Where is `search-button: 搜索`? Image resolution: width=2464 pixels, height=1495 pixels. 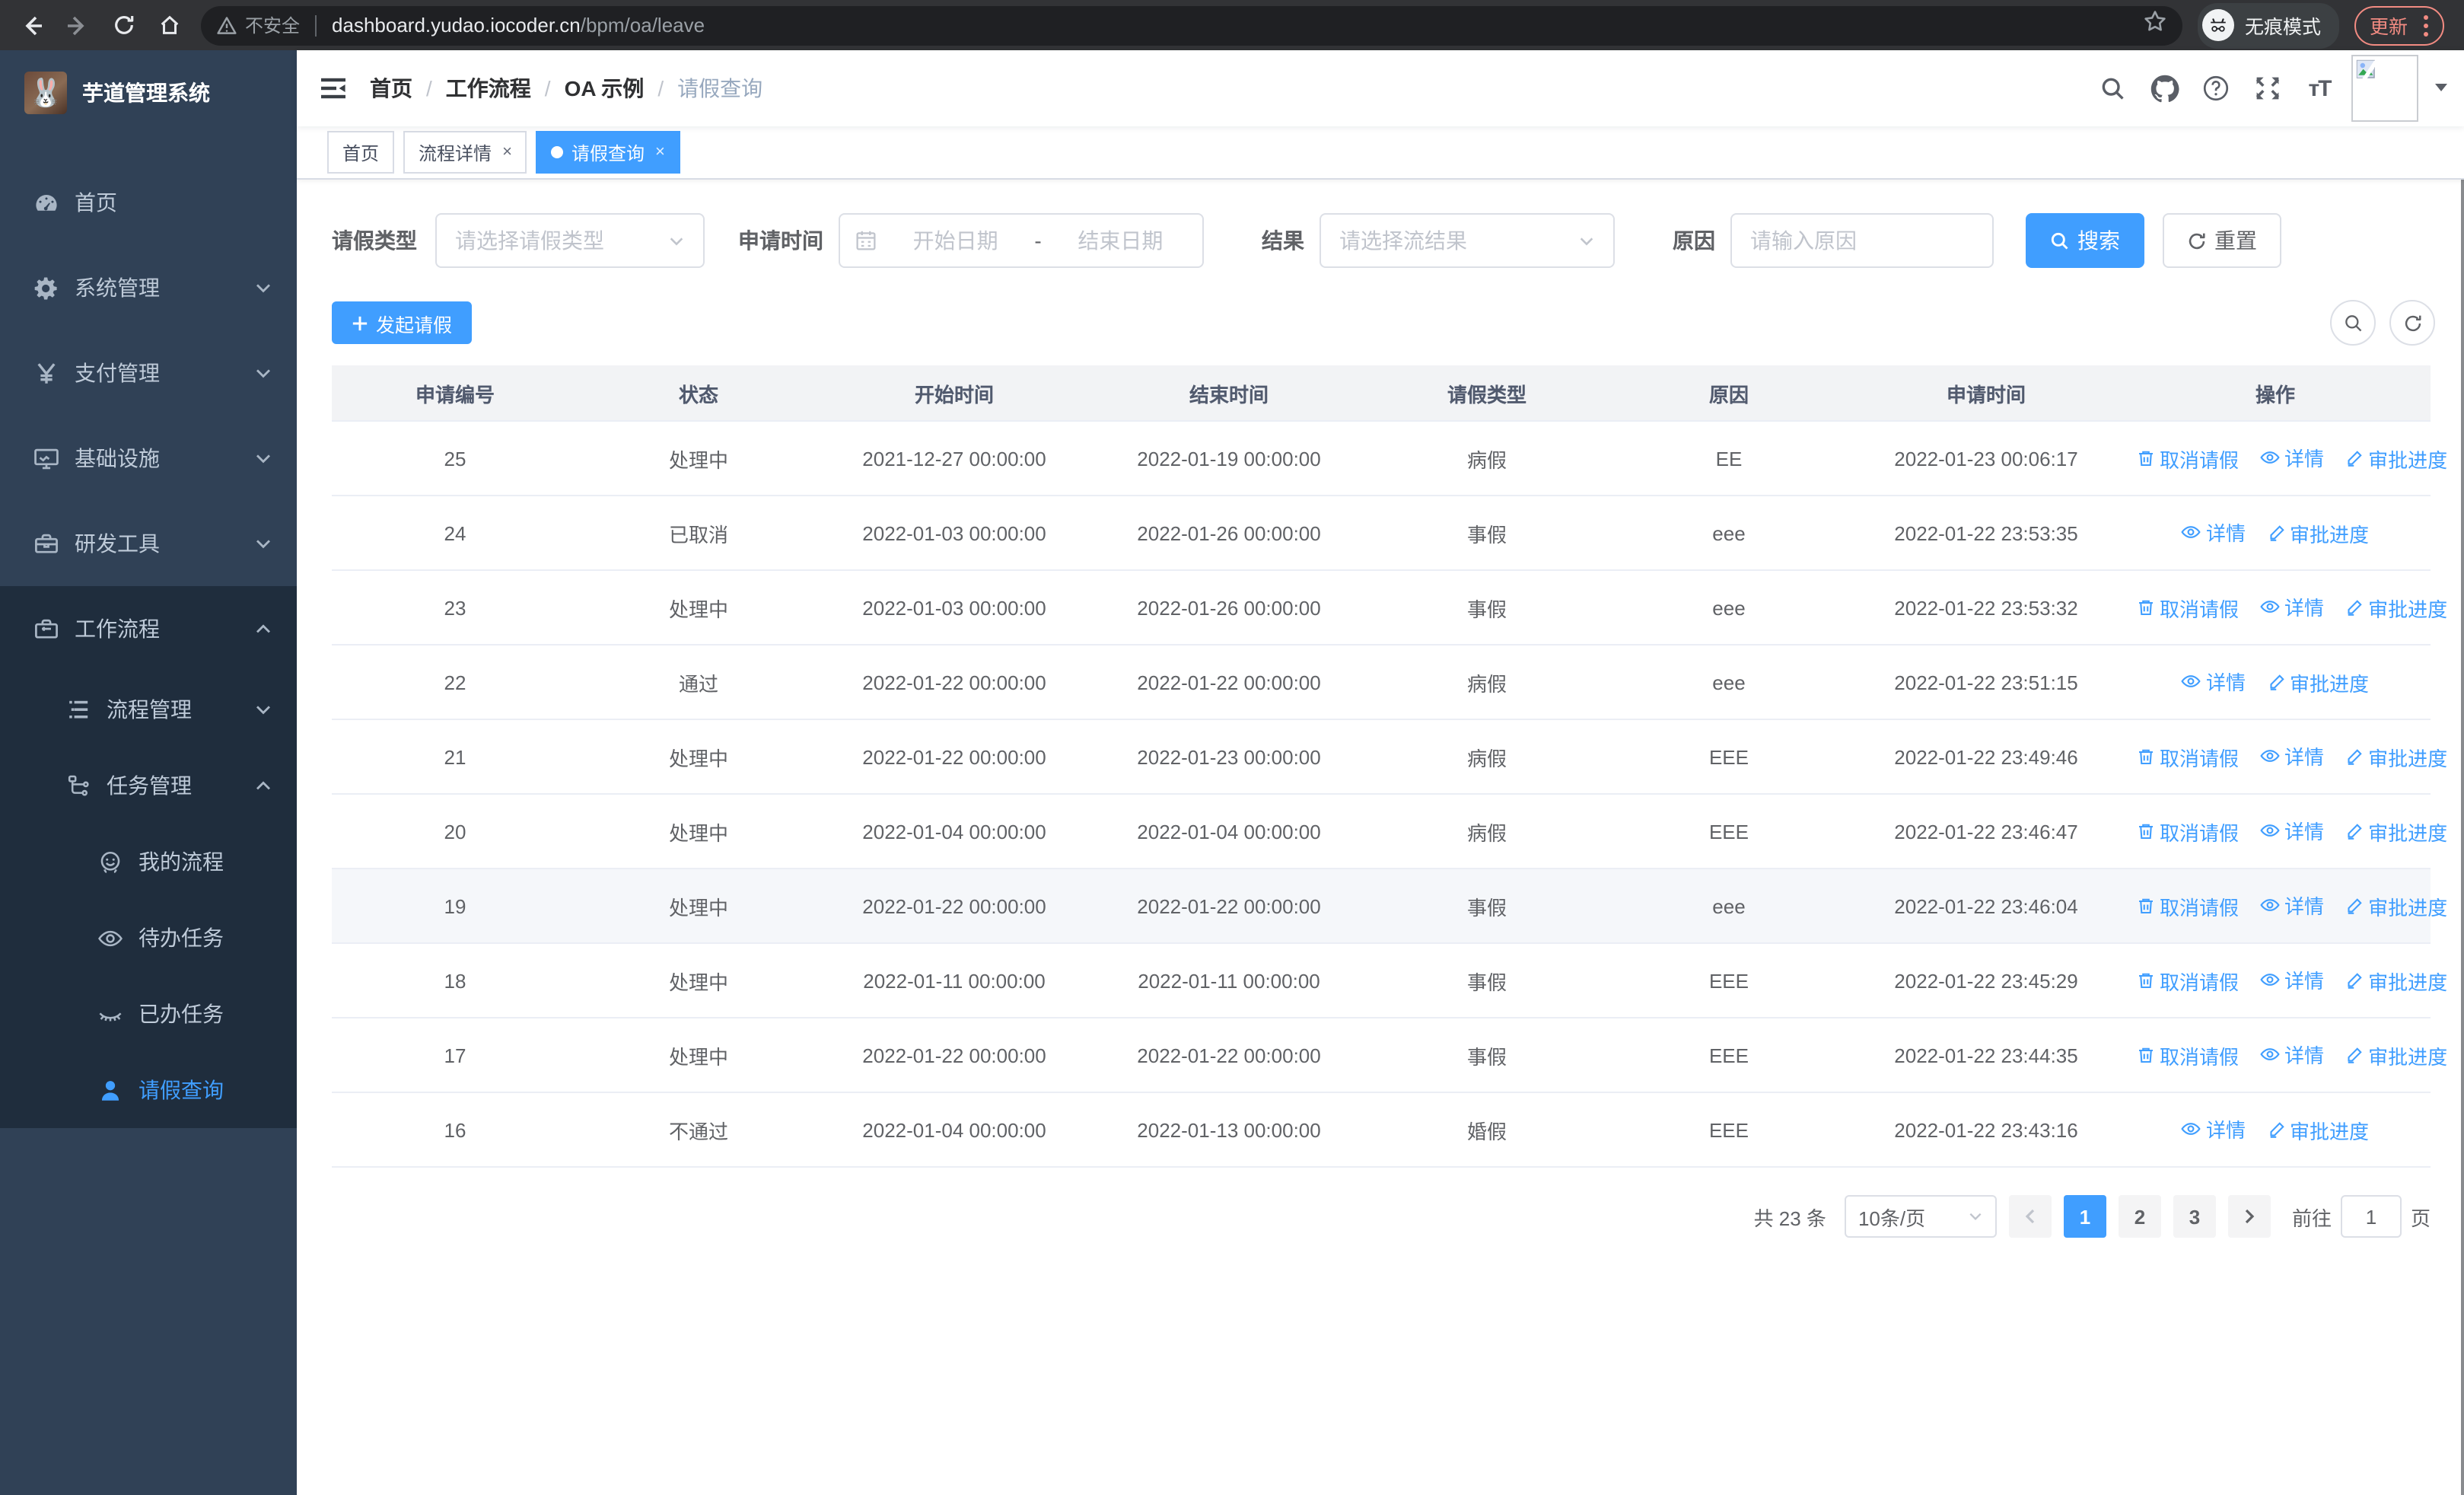
search-button: 搜索 is located at coordinates (2085, 240).